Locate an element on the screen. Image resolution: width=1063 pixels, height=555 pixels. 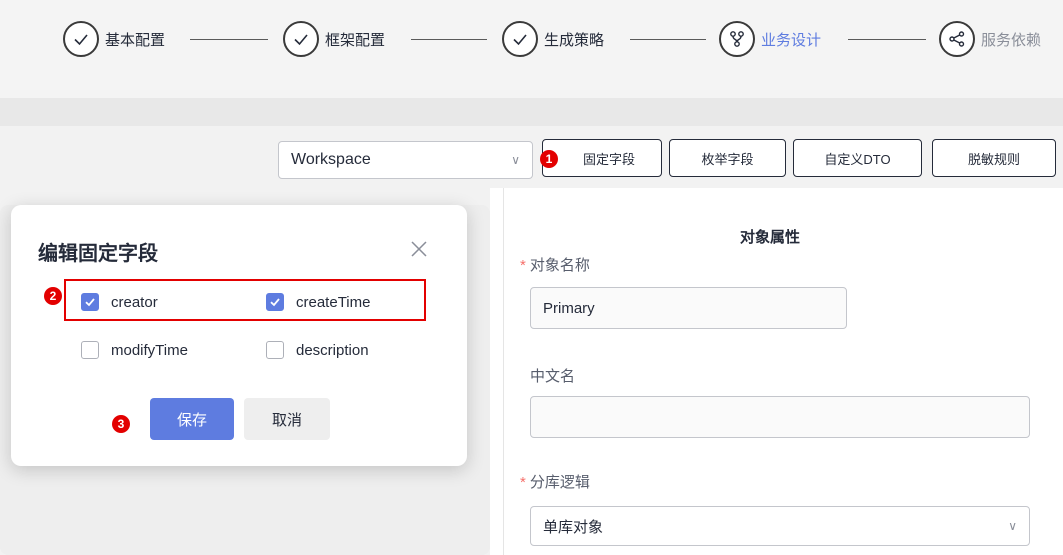
annotation-badge-2: 2 is located at coordinates (53, 296).